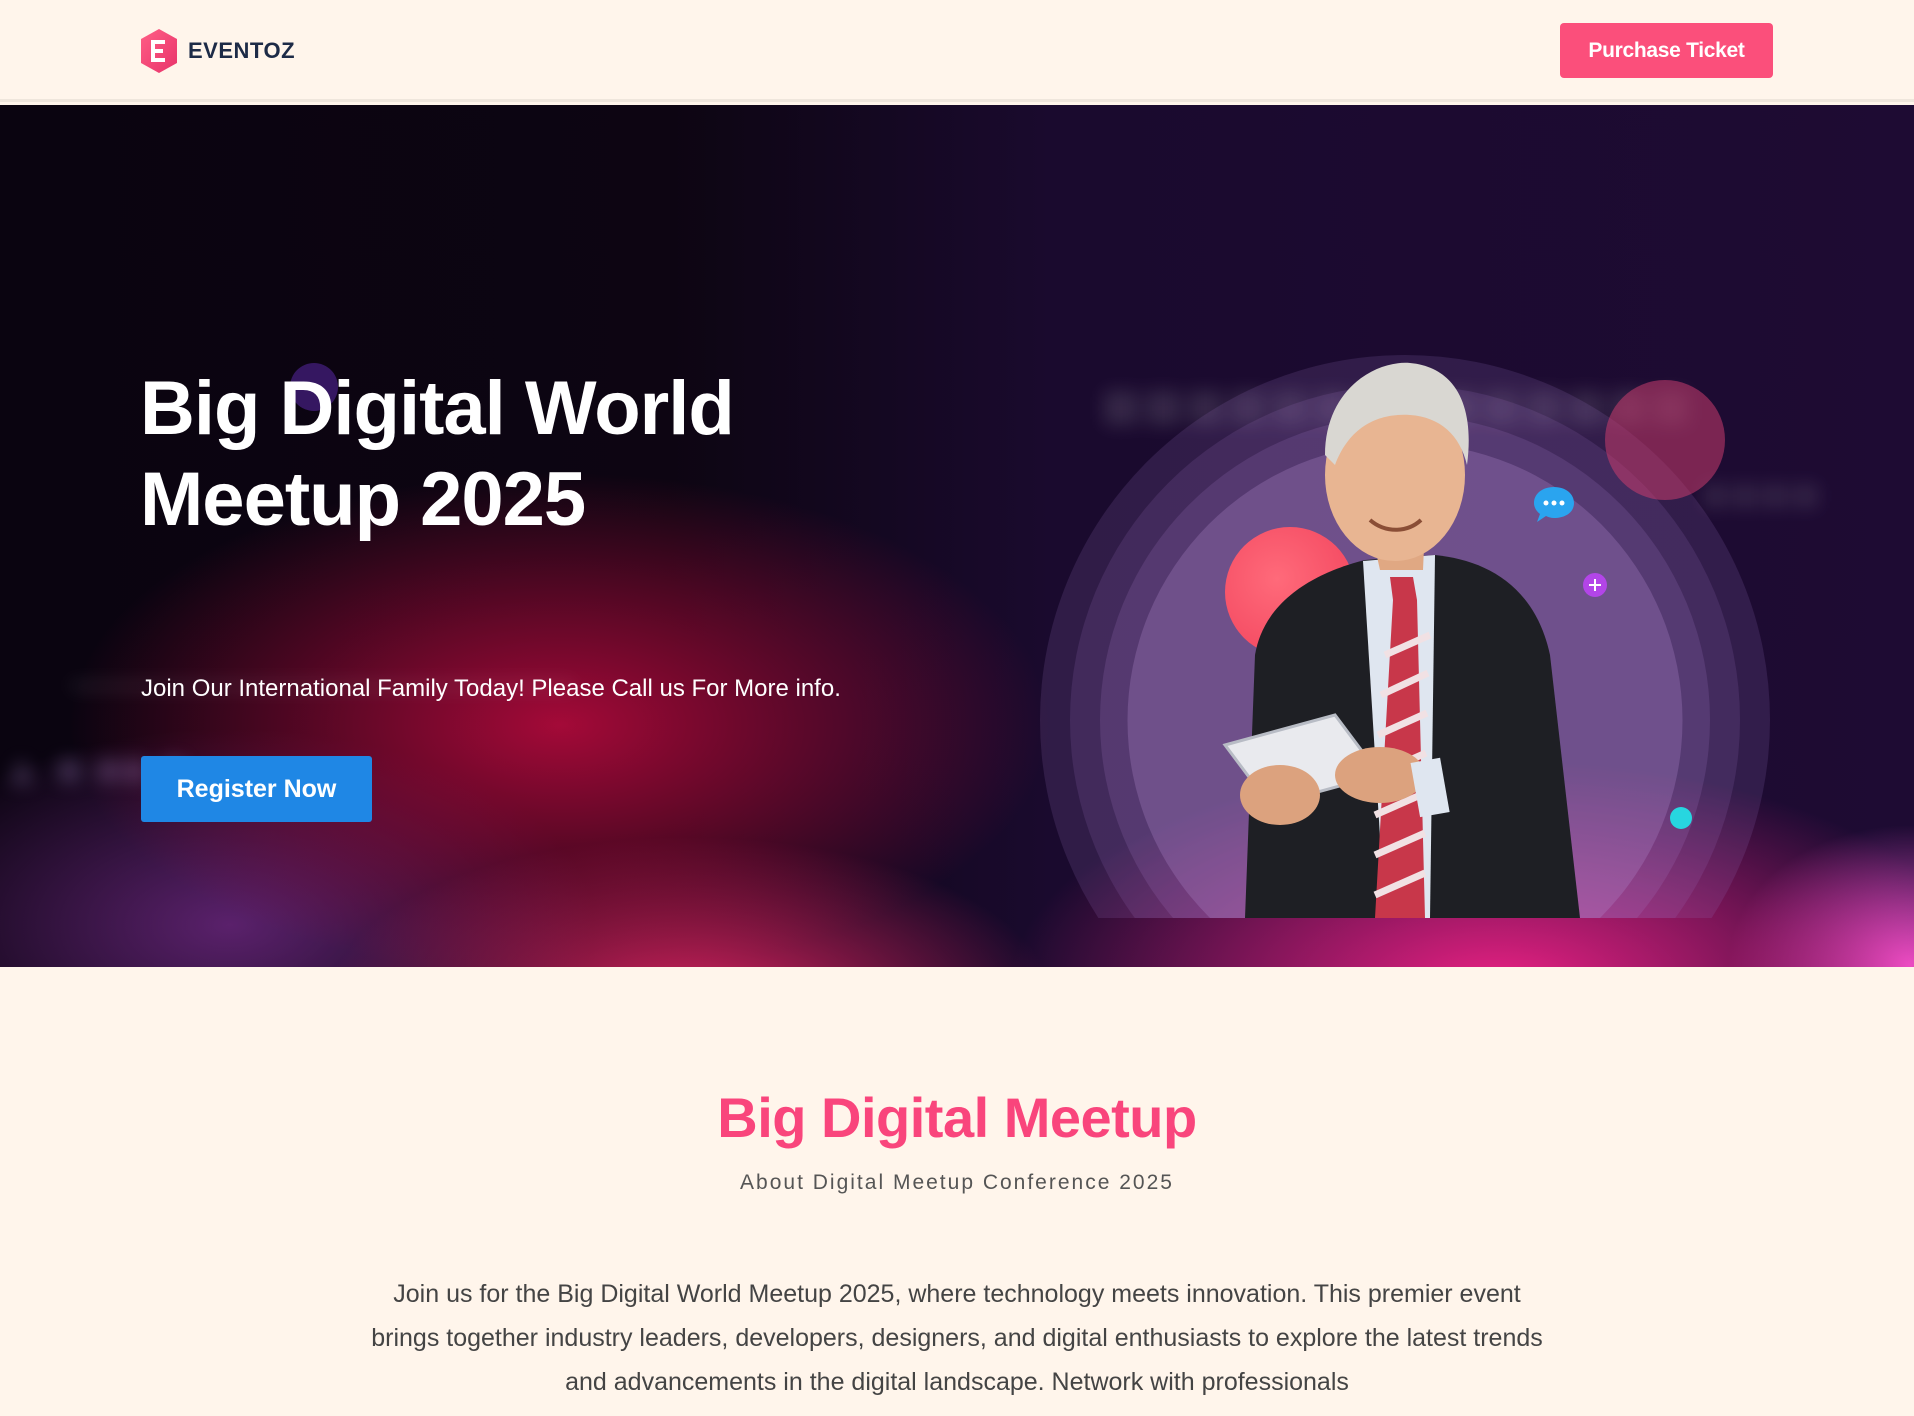 This screenshot has width=1914, height=1416. Describe the element at coordinates (1665, 440) in the screenshot. I see `decor-circle-large` at that location.